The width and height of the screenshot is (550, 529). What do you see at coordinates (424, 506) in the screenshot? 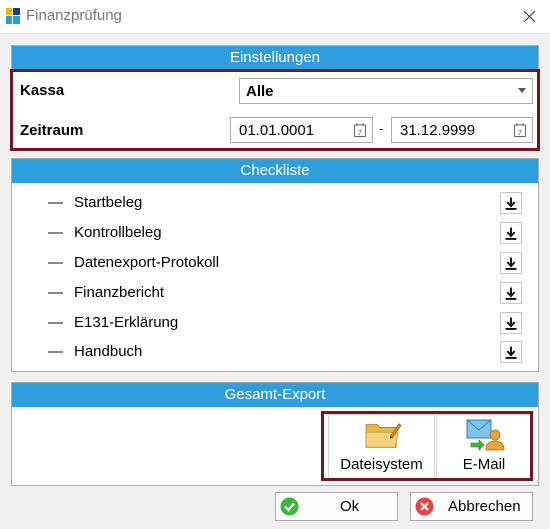
I see `cancel-circle-icon` at bounding box center [424, 506].